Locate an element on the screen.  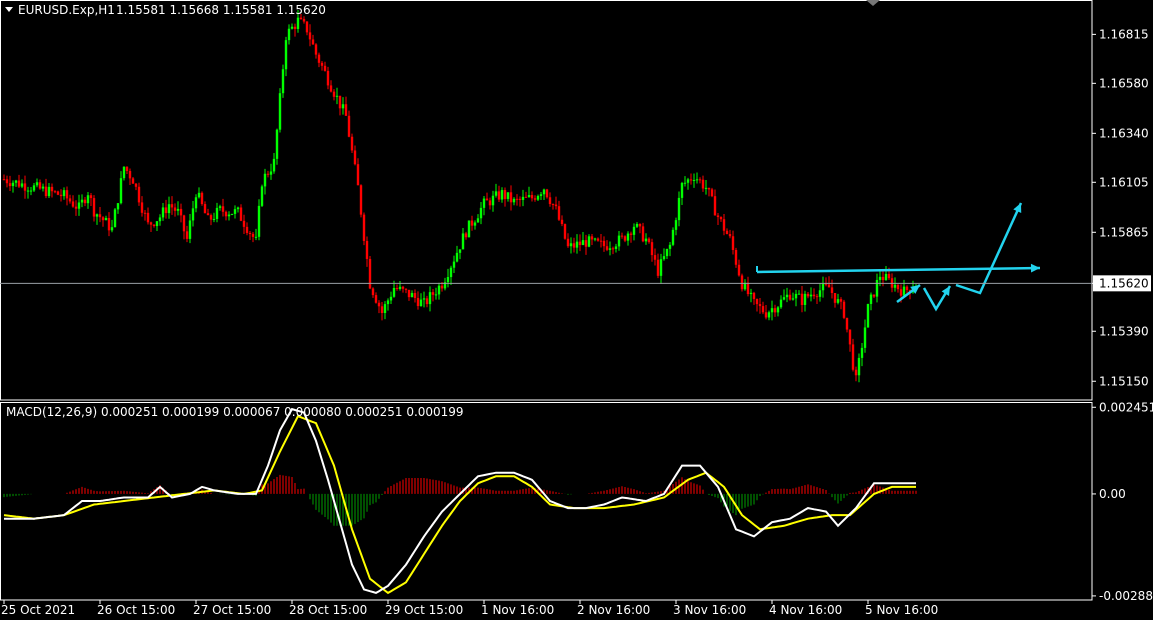
shift-marker-icon is located at coordinates (873, 3).